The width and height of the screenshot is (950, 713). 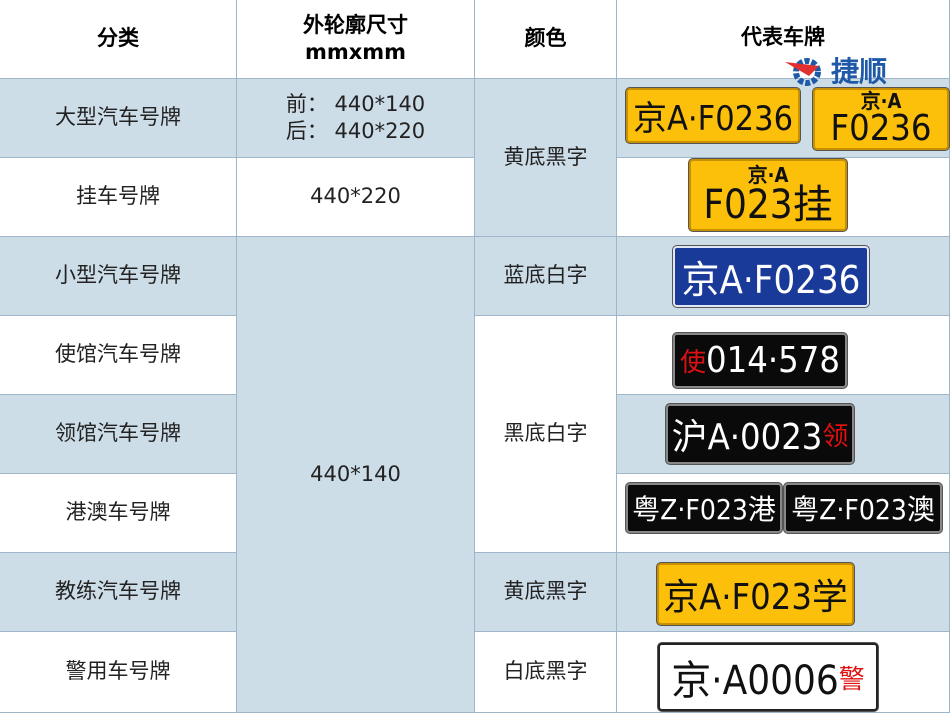 I want to click on color-text: 白底黑字, so click(x=545, y=671).